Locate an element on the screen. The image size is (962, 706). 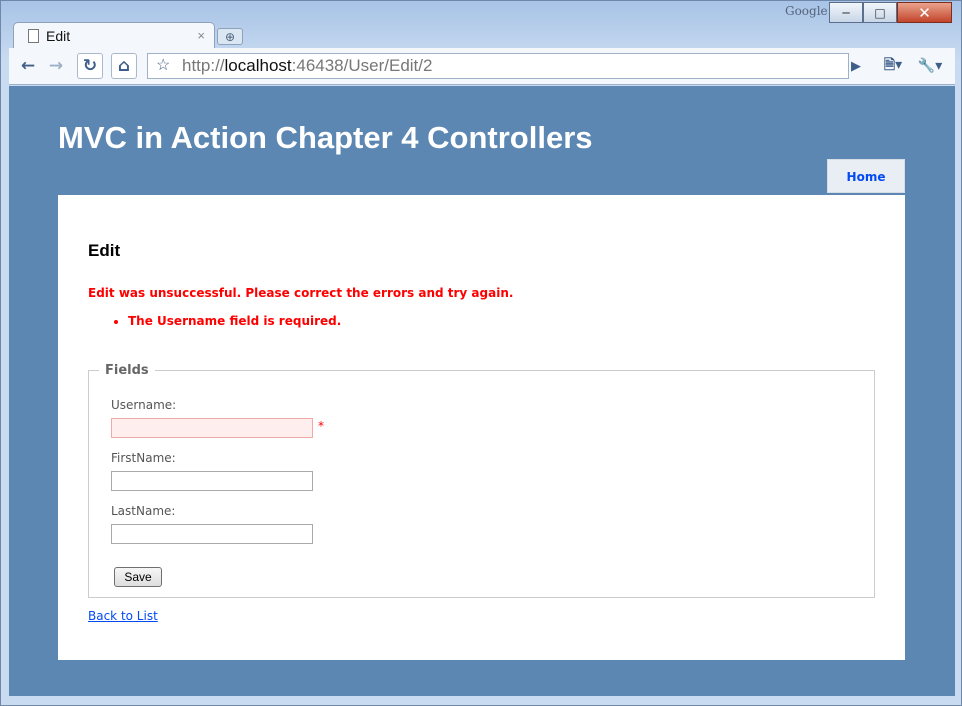
browser-brand: Google is located at coordinates (806, 11).